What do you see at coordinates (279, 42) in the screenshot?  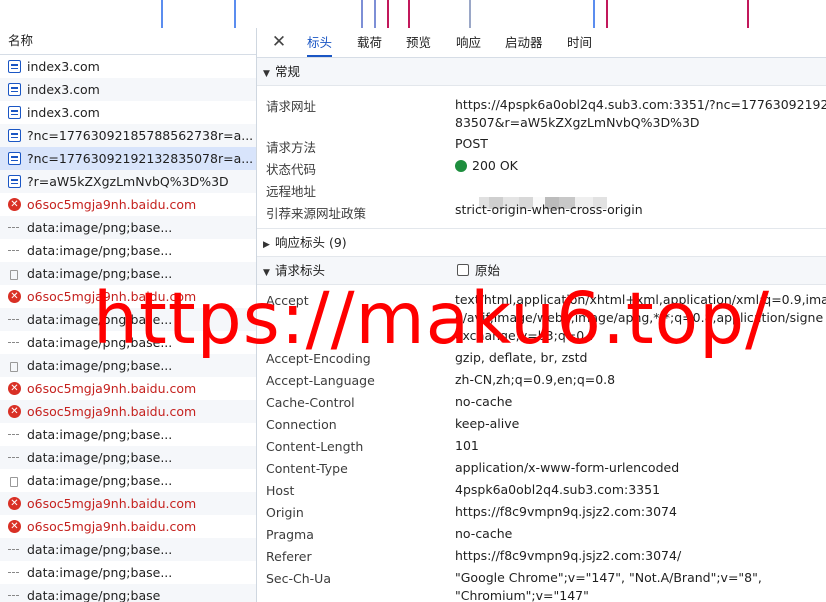 I see `close-icon: ✕` at bounding box center [279, 42].